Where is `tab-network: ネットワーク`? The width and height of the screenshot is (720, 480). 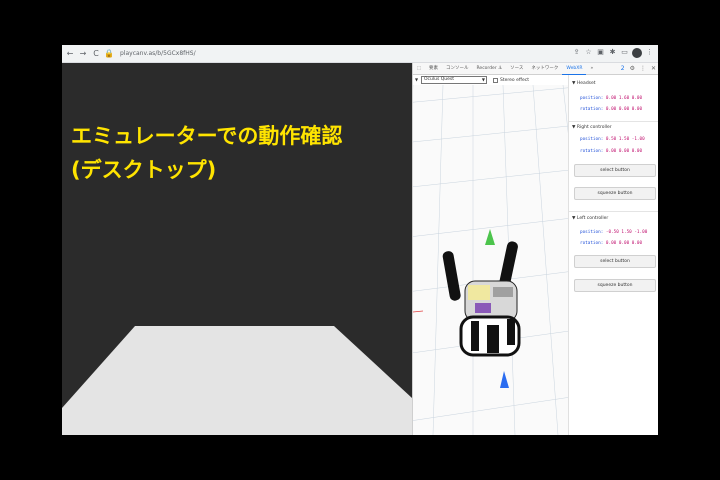 tab-network: ネットワーク is located at coordinates (544, 69).